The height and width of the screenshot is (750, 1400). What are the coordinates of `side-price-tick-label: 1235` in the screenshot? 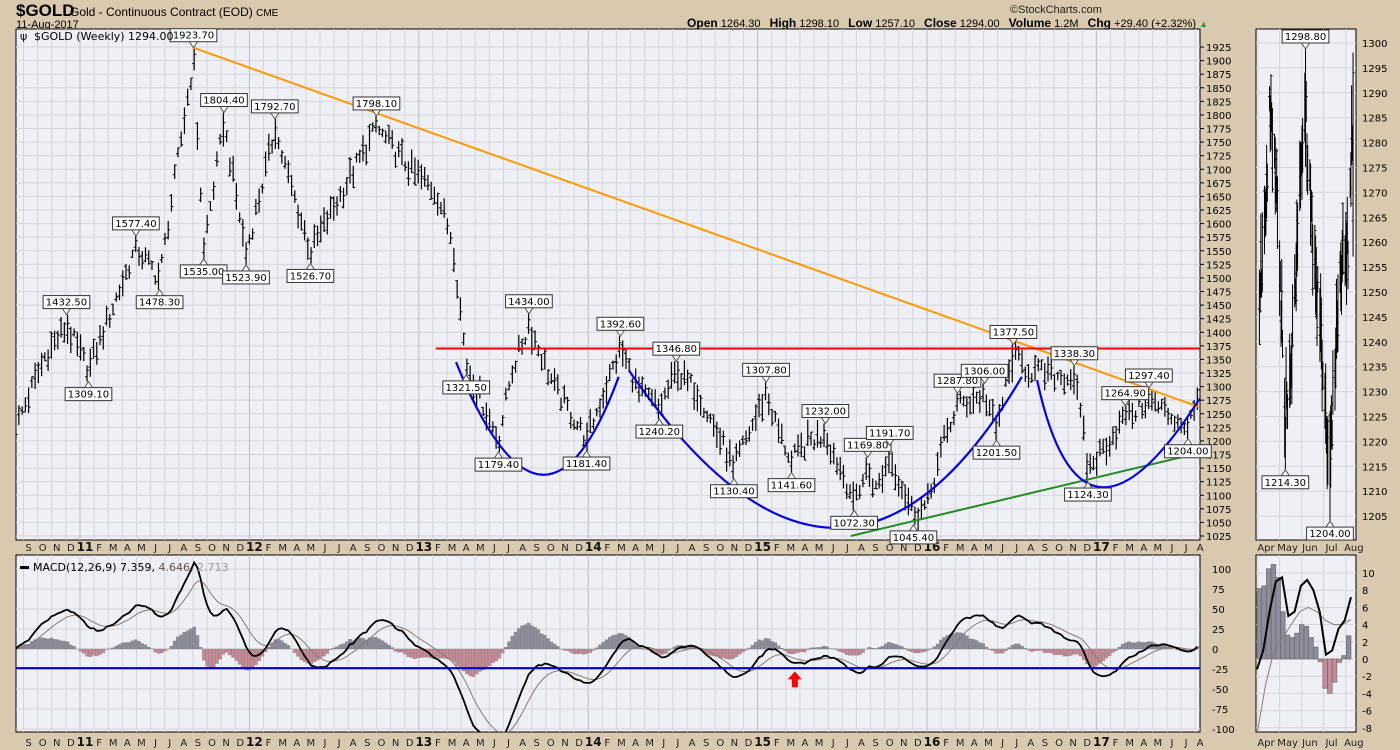 It's located at (1374, 368).